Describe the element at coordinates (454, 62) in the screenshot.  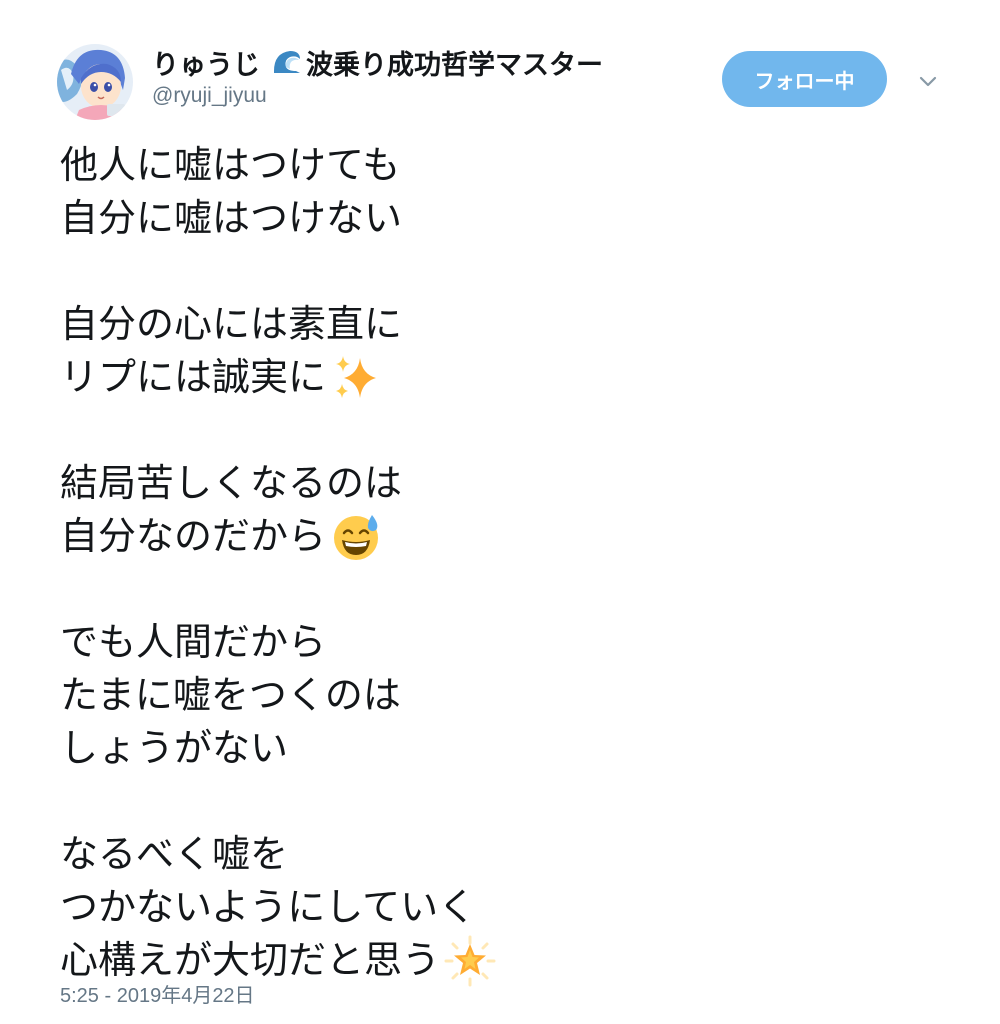
I see `display-name-suffix: 波乗り成功哲学マスター` at that location.